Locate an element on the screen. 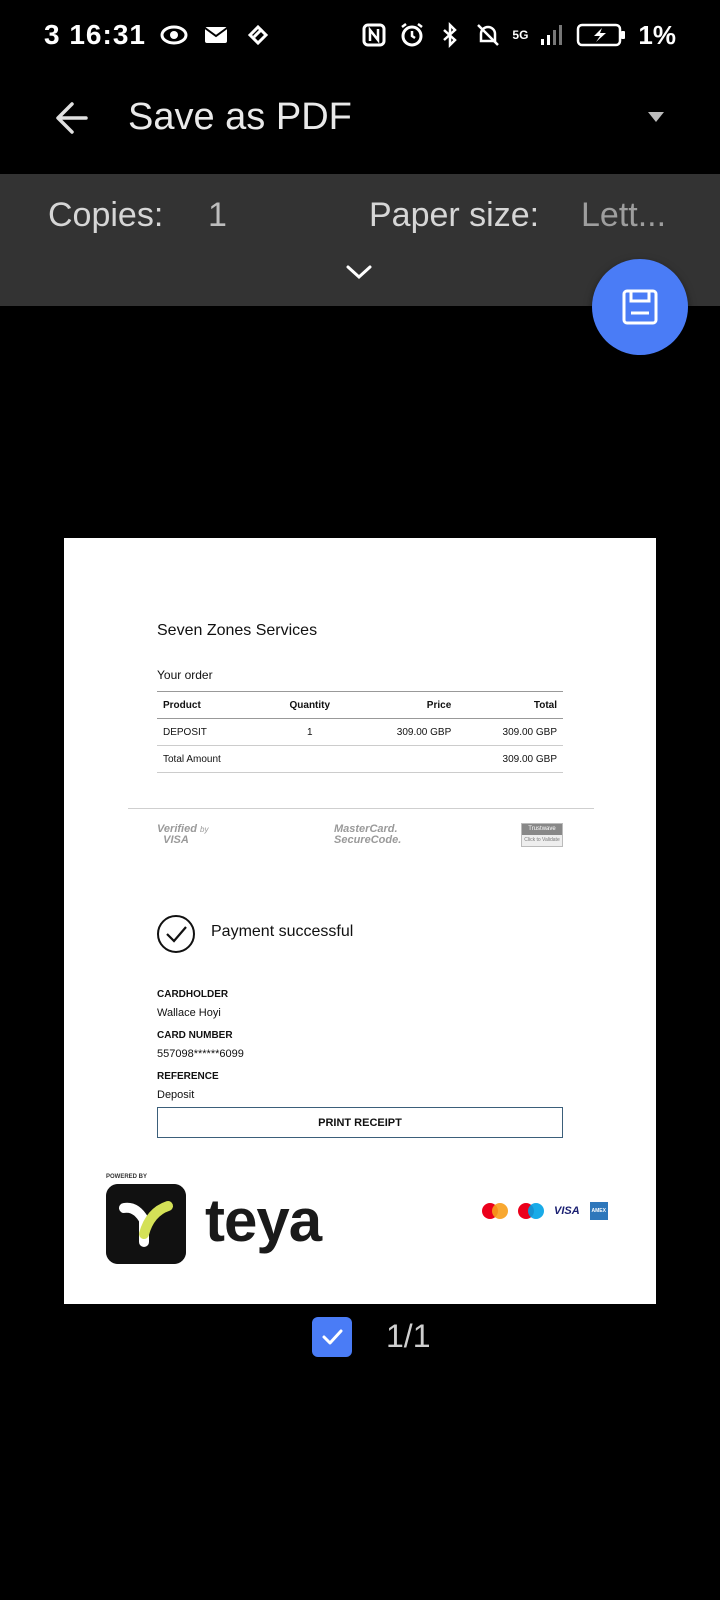 The width and height of the screenshot is (720, 1600). page-select-checkbox is located at coordinates (332, 1337).